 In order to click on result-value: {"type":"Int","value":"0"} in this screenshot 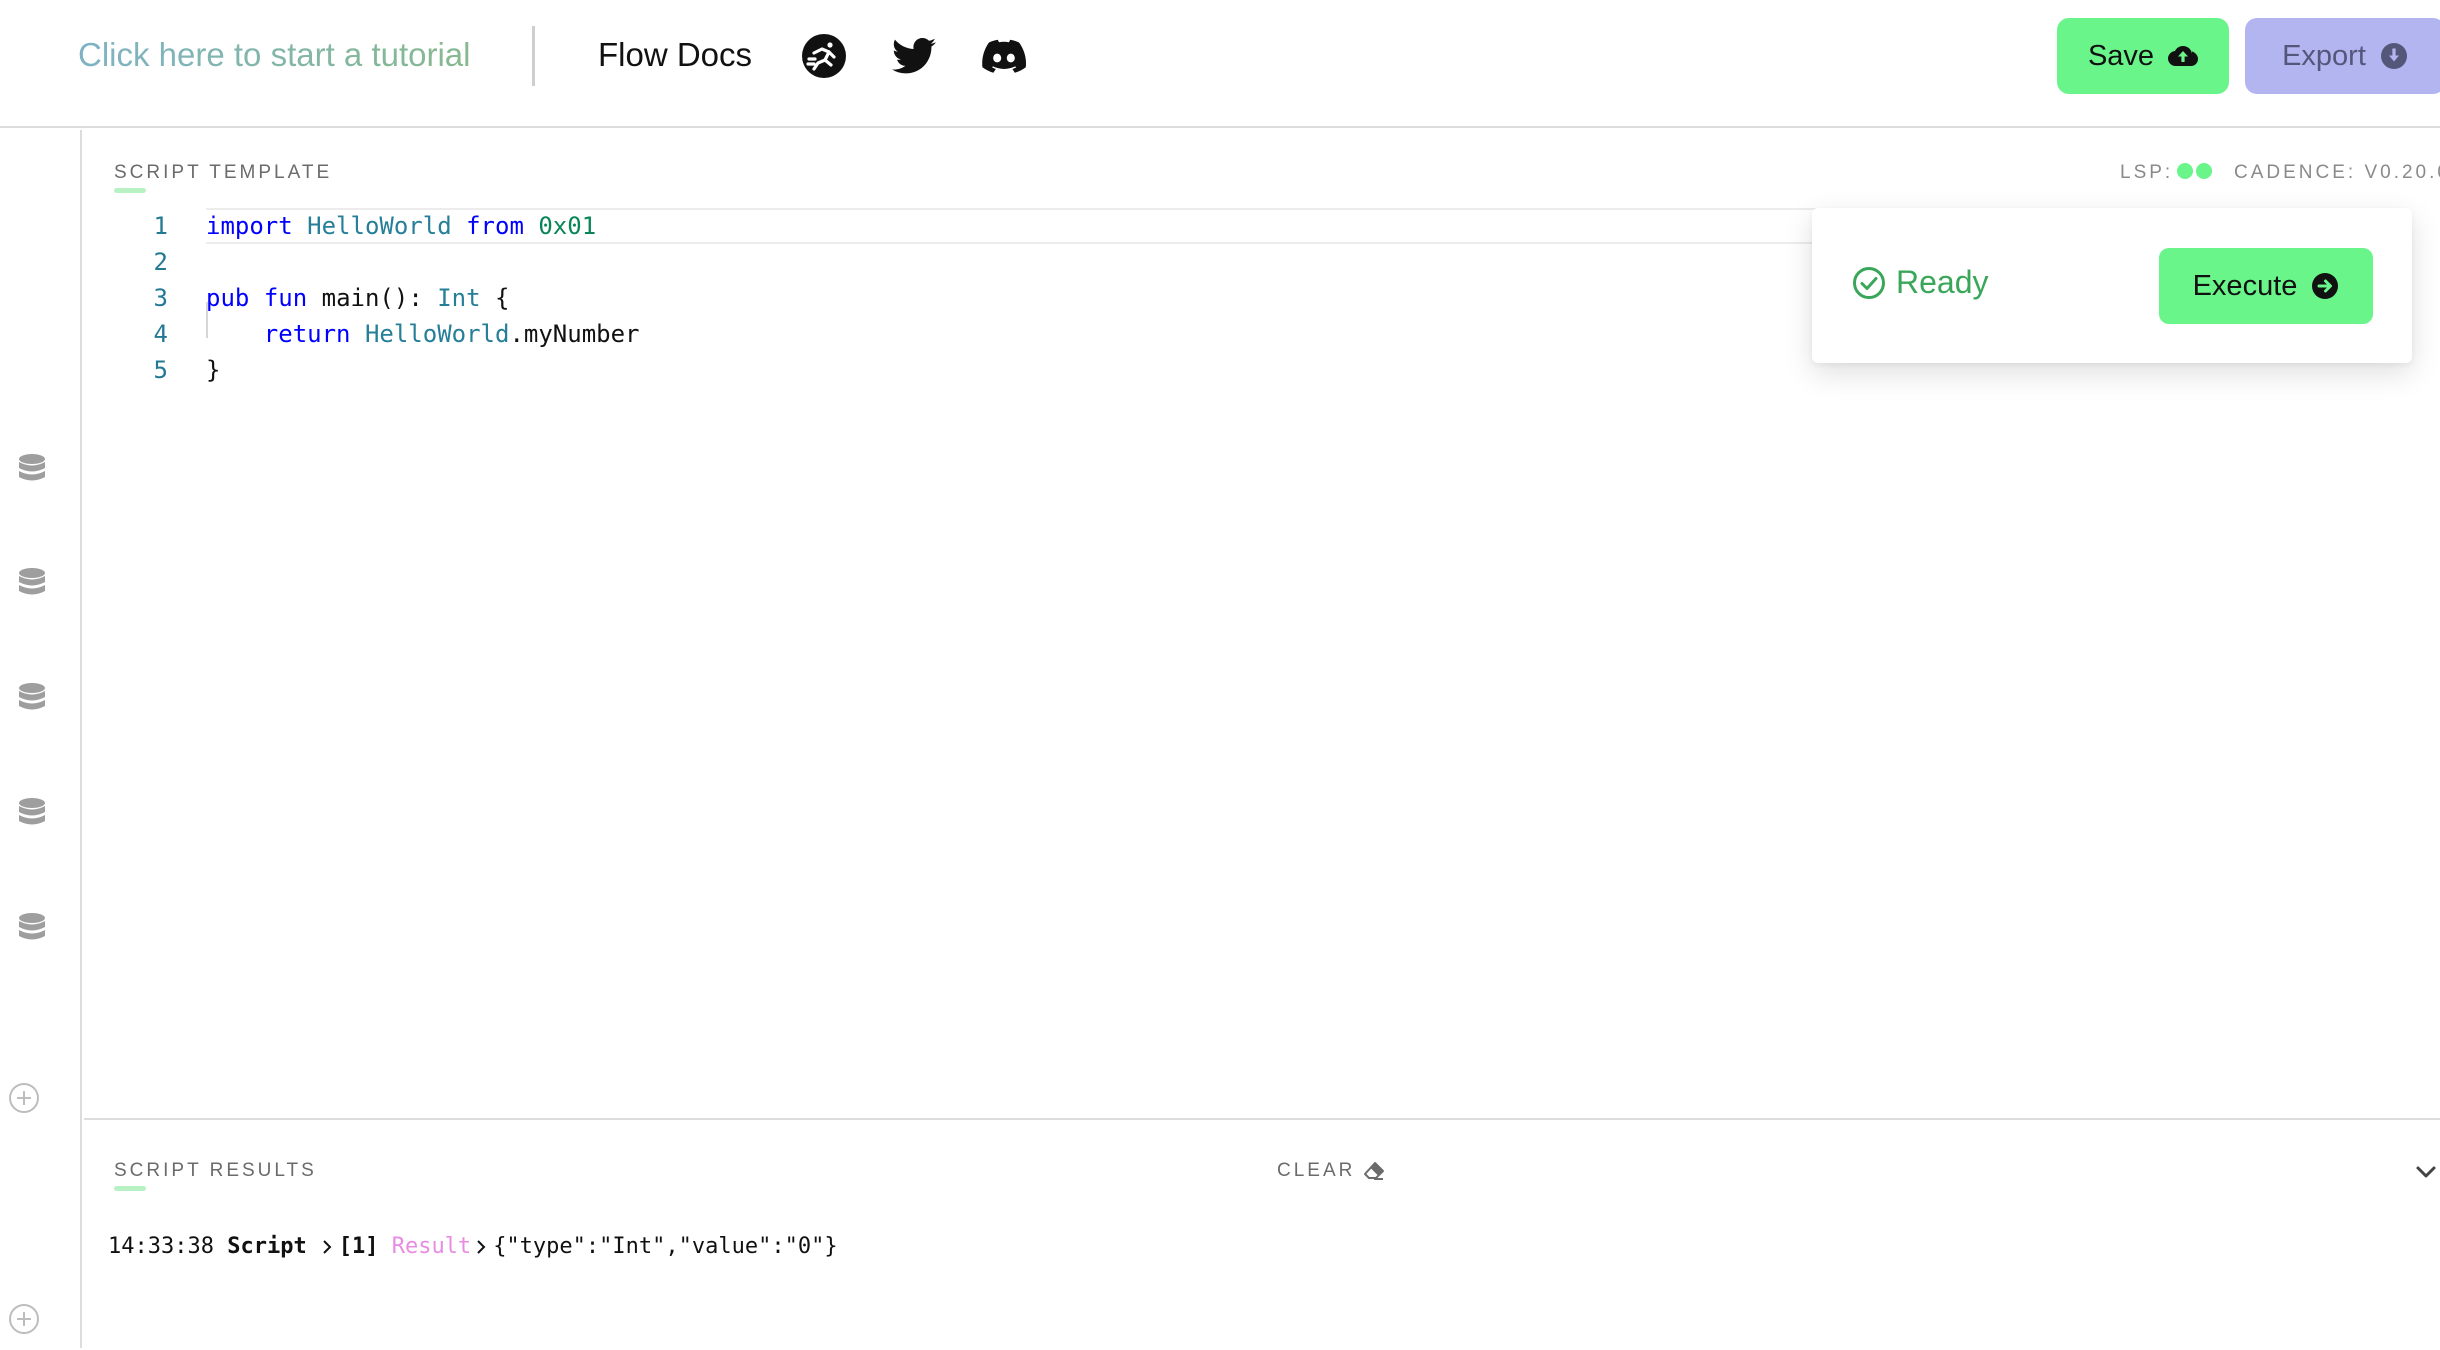, I will do `click(665, 1246)`.